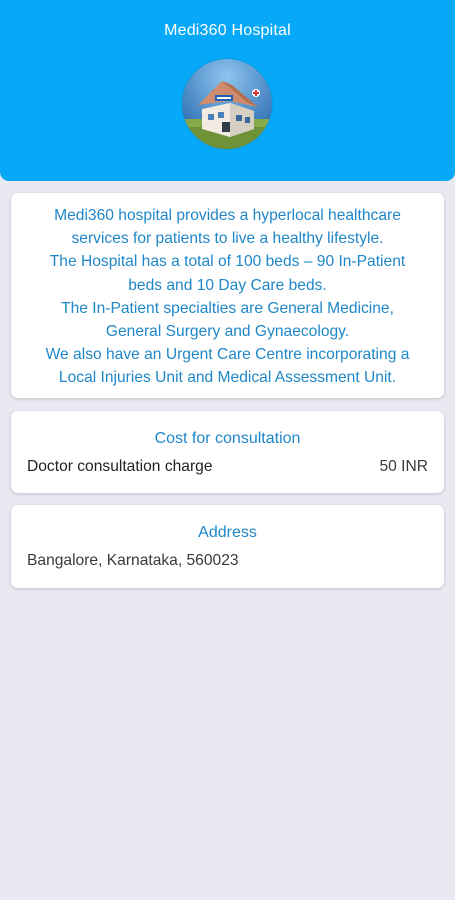 This screenshot has height=900, width=455. I want to click on address-text: Bangalore, Karnataka, 560023, so click(133, 560).